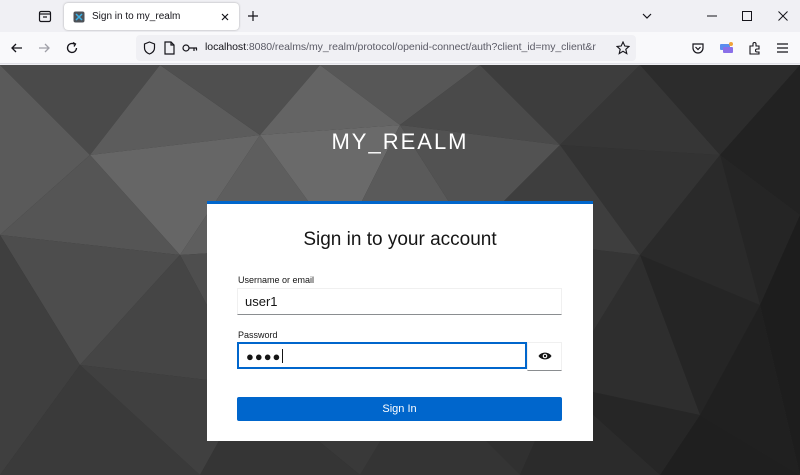  What do you see at coordinates (712, 16) in the screenshot?
I see `minimize-icon` at bounding box center [712, 16].